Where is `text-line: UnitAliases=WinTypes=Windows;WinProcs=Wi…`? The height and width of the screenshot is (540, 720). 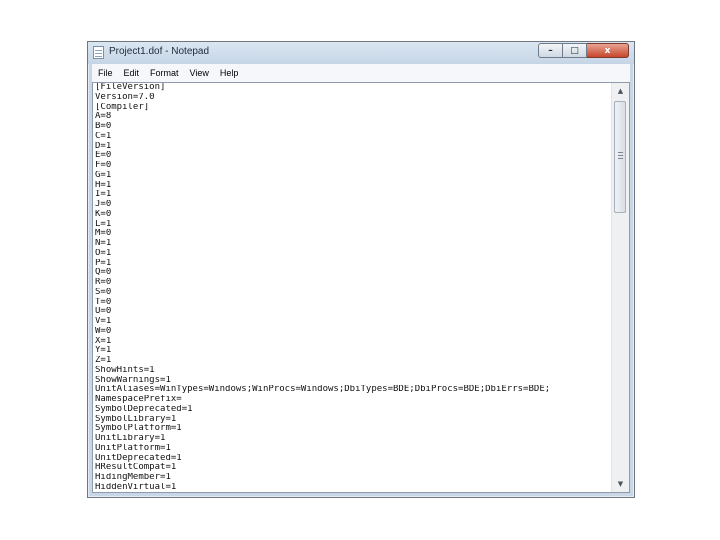 text-line: UnitAliases=WinTypes=Windows;WinProcs=Wi… is located at coordinates (323, 390).